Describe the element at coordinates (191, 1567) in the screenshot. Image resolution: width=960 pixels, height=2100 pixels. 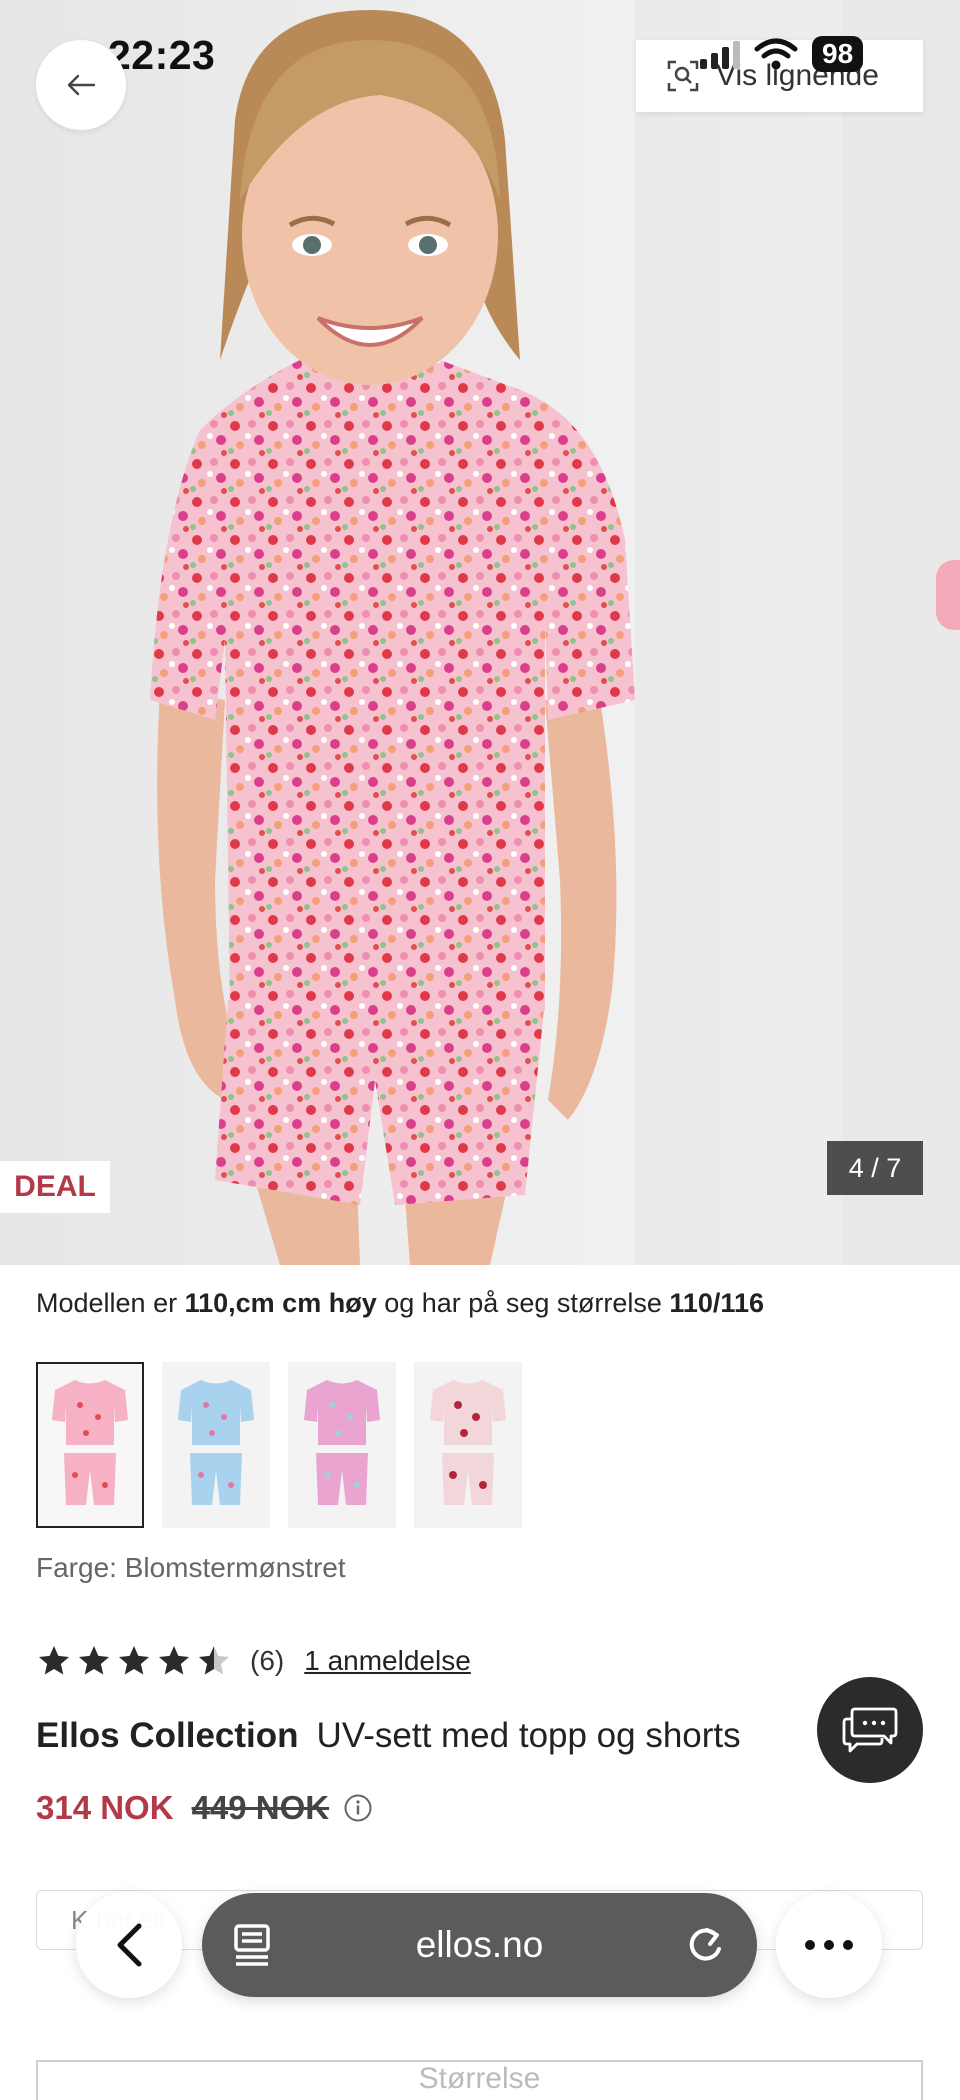
I see `color-label: Farge: Blomstermønstret` at that location.